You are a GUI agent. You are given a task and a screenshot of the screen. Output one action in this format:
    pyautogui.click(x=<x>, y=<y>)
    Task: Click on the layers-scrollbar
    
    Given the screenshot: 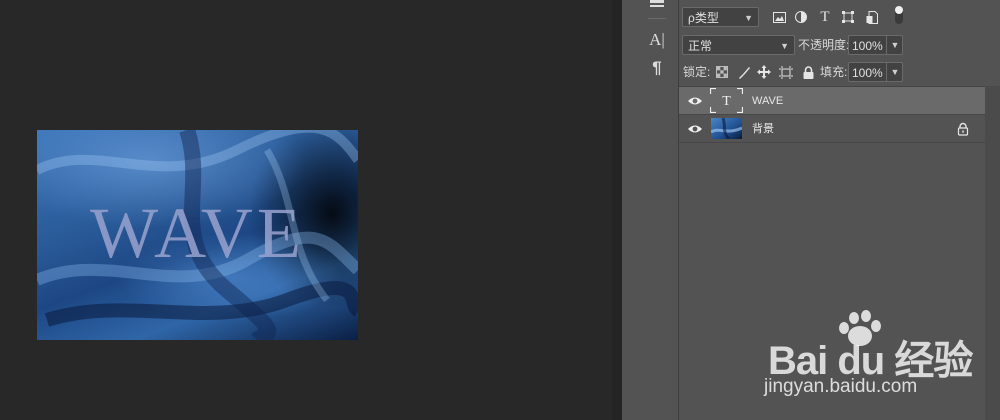 What is the action you would take?
    pyautogui.click(x=992, y=253)
    